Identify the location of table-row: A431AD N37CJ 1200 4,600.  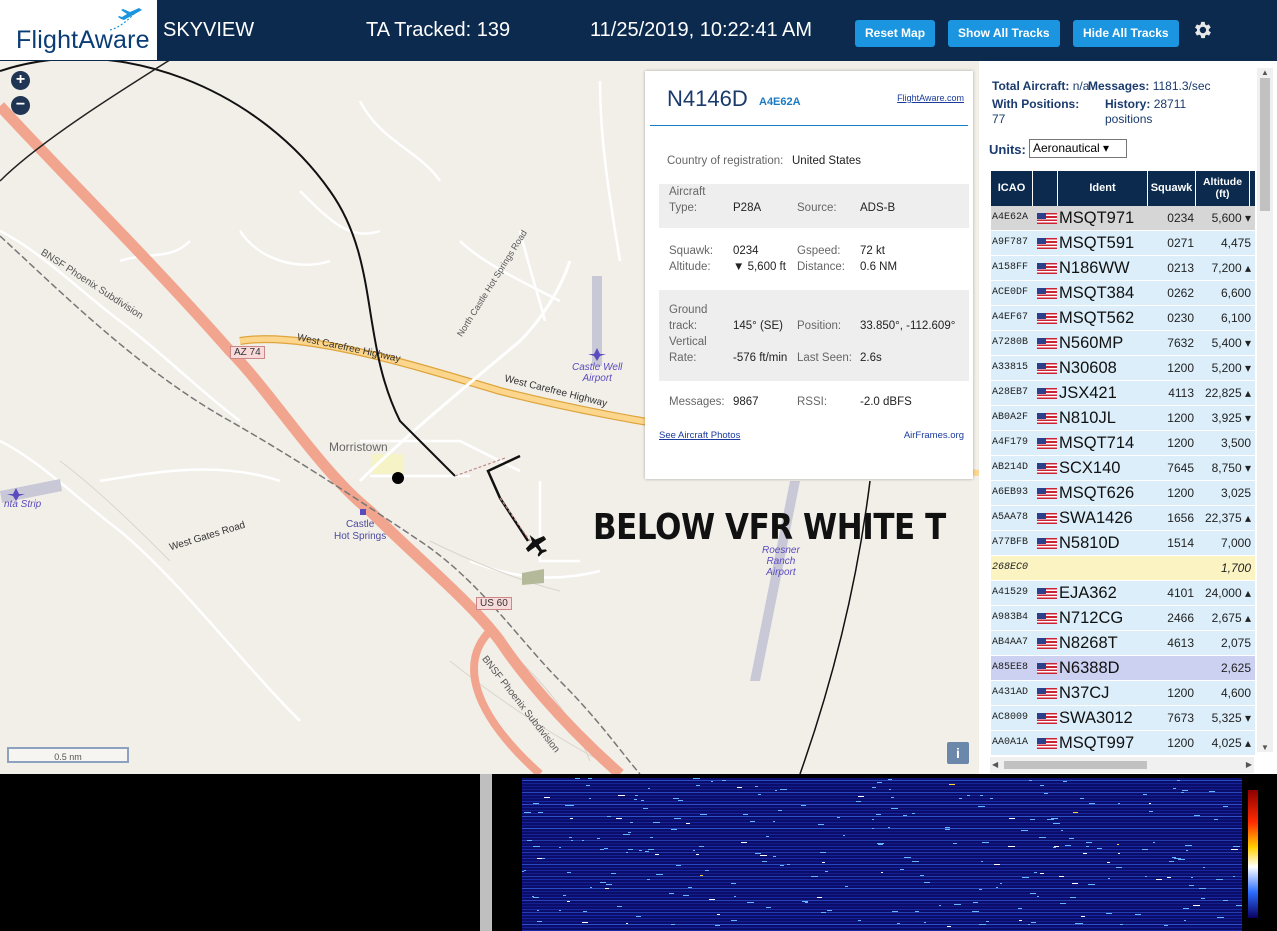
(1123, 693).